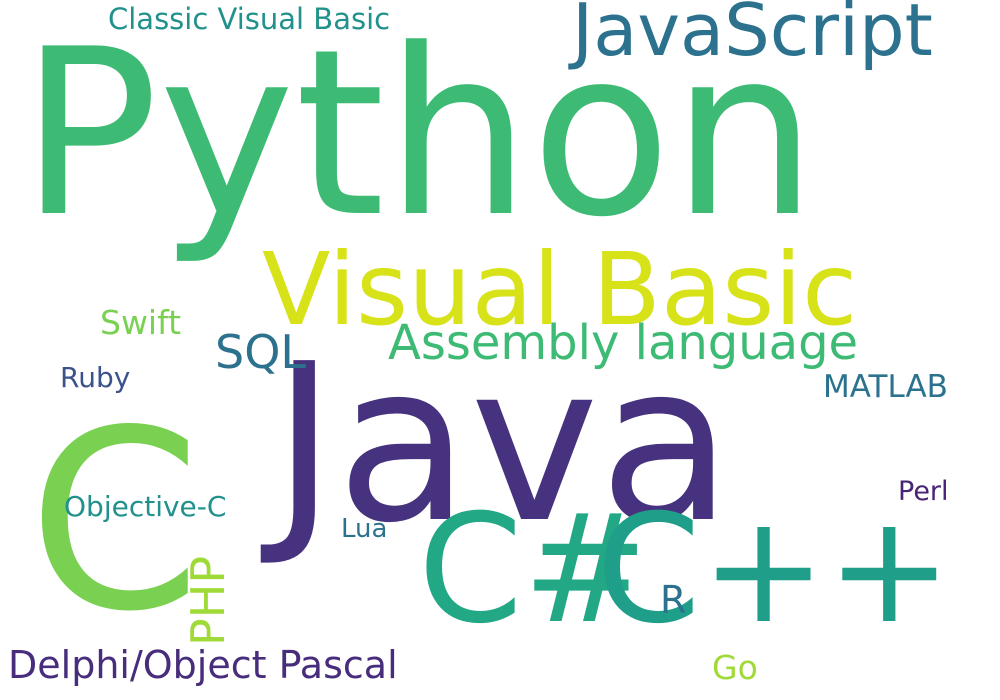 The image size is (1000, 700). I want to click on word-perl: Perl, so click(923, 491).